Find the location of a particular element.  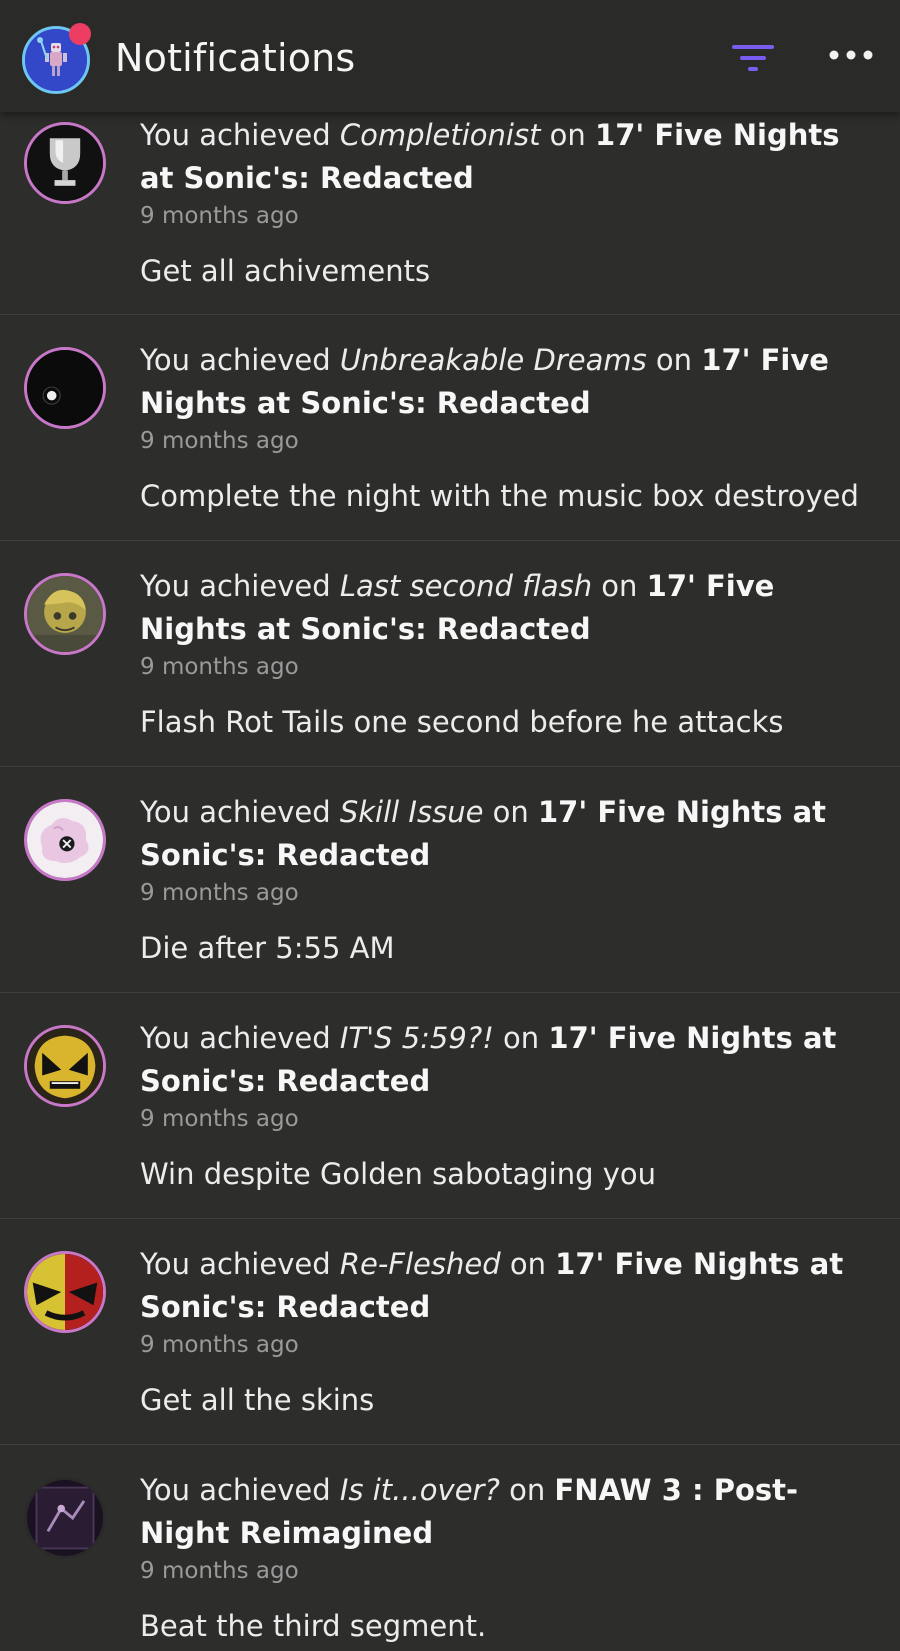

achievement-name: Is it...over? is located at coordinates (419, 1490).